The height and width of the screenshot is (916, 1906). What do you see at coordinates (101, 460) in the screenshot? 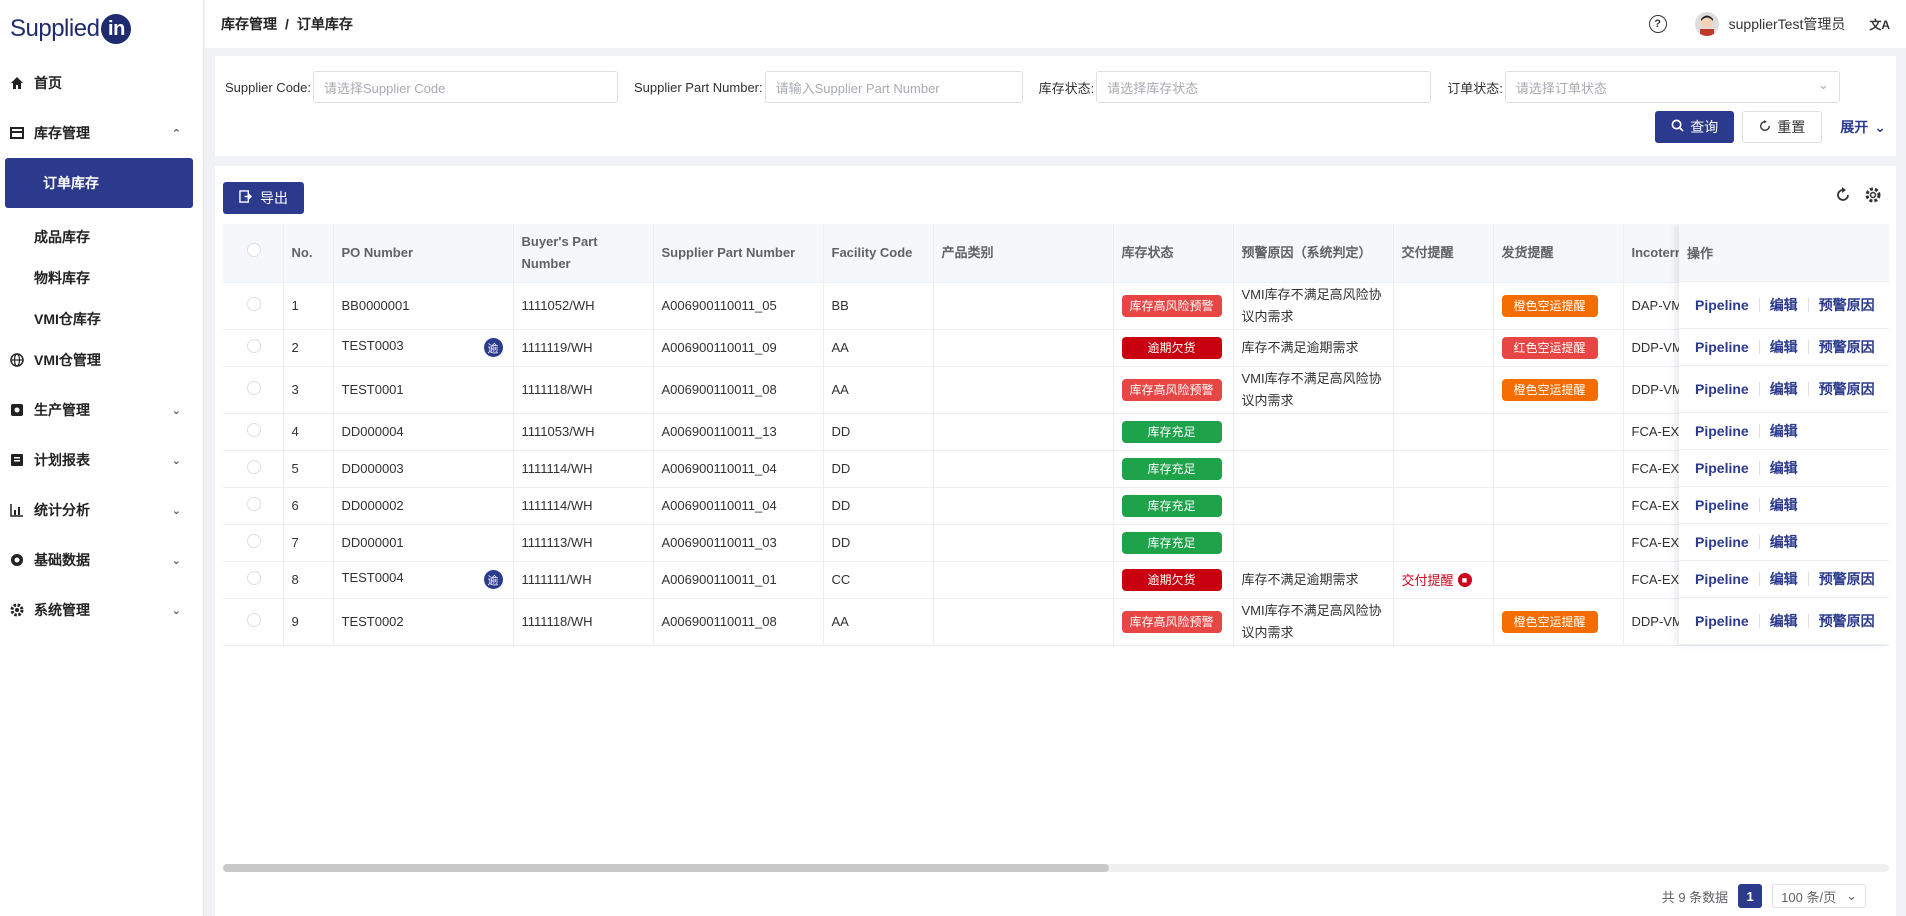
I see `sidebar-item-plan-report: 计划报表 ⌄` at bounding box center [101, 460].